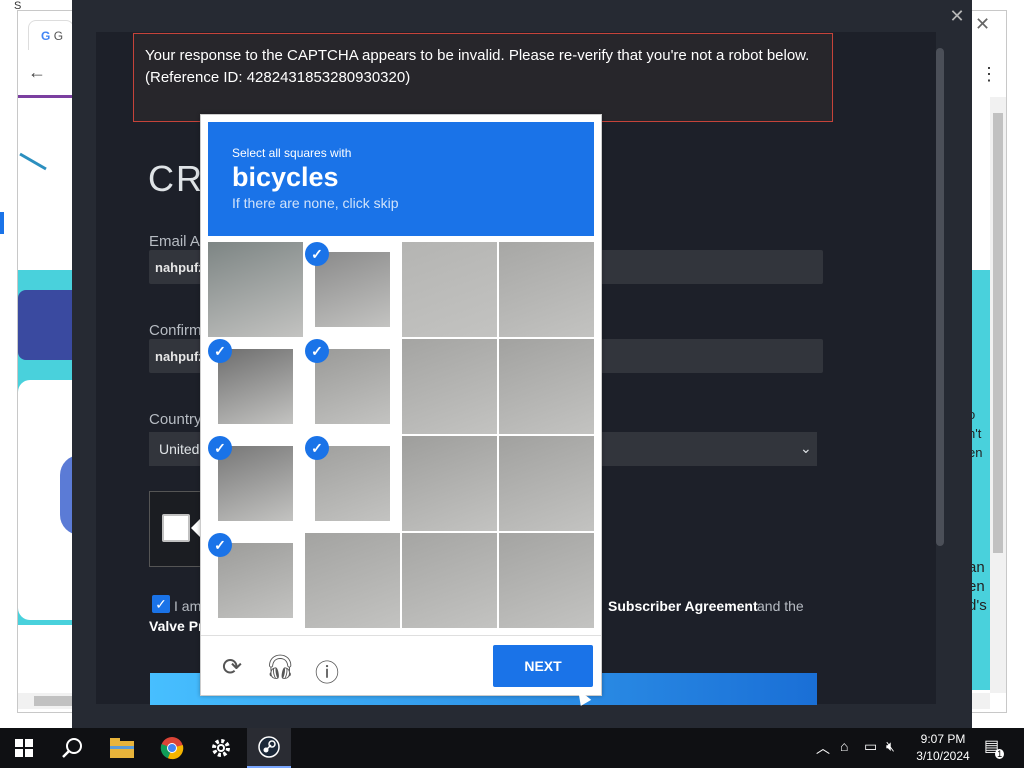  Describe the element at coordinates (780, 606) in the screenshot. I see `agree-text-mid: and the` at that location.